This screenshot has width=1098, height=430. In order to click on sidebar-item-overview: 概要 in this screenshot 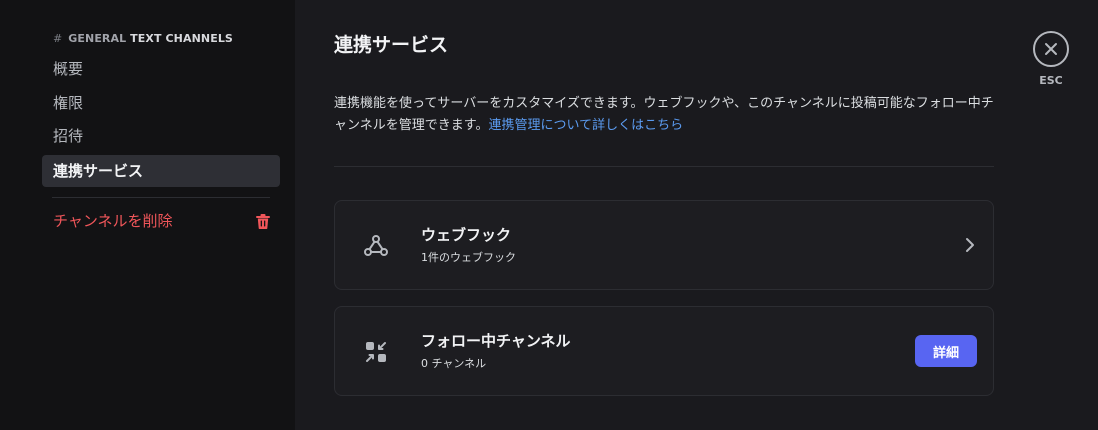, I will do `click(161, 69)`.